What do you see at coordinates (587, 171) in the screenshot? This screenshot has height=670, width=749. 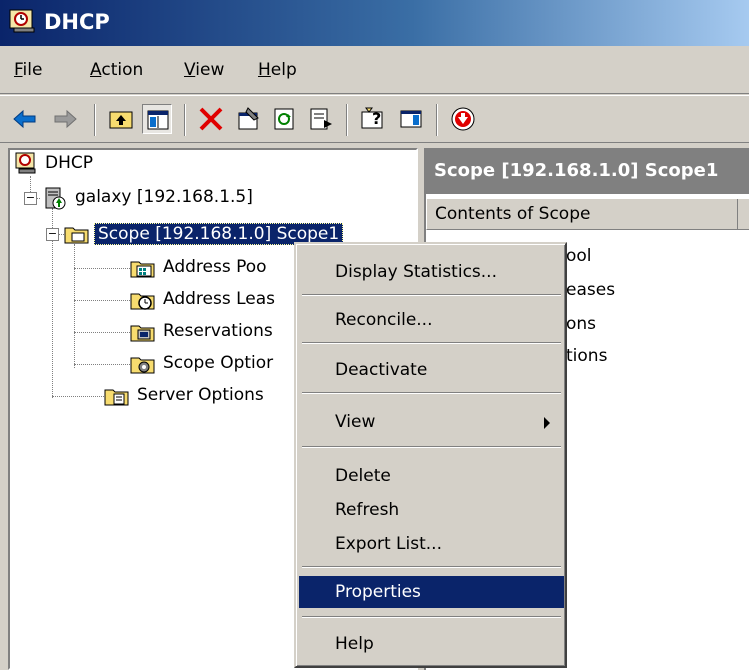 I see `details-header: Scope [192.168.1.0] Scope1` at bounding box center [587, 171].